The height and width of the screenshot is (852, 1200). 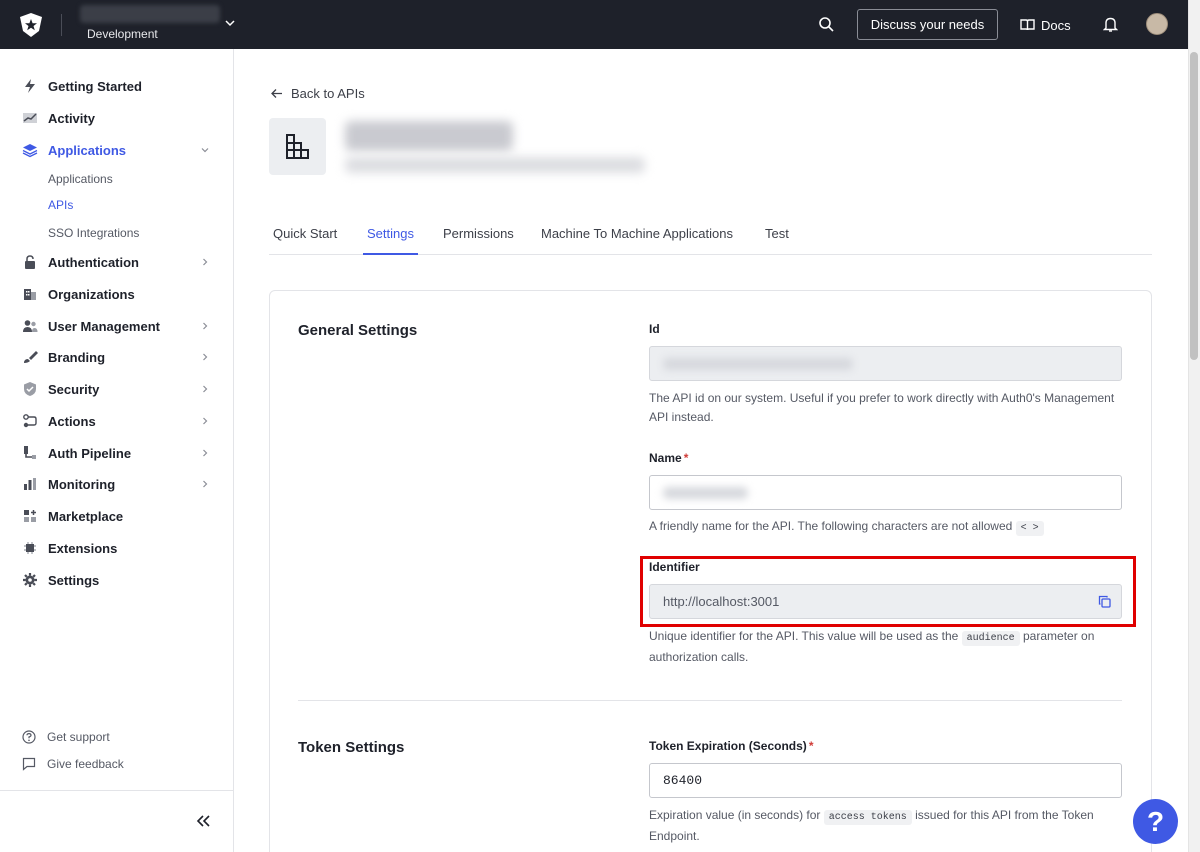 I want to click on tenant-environment: Development, so click(x=122, y=34).